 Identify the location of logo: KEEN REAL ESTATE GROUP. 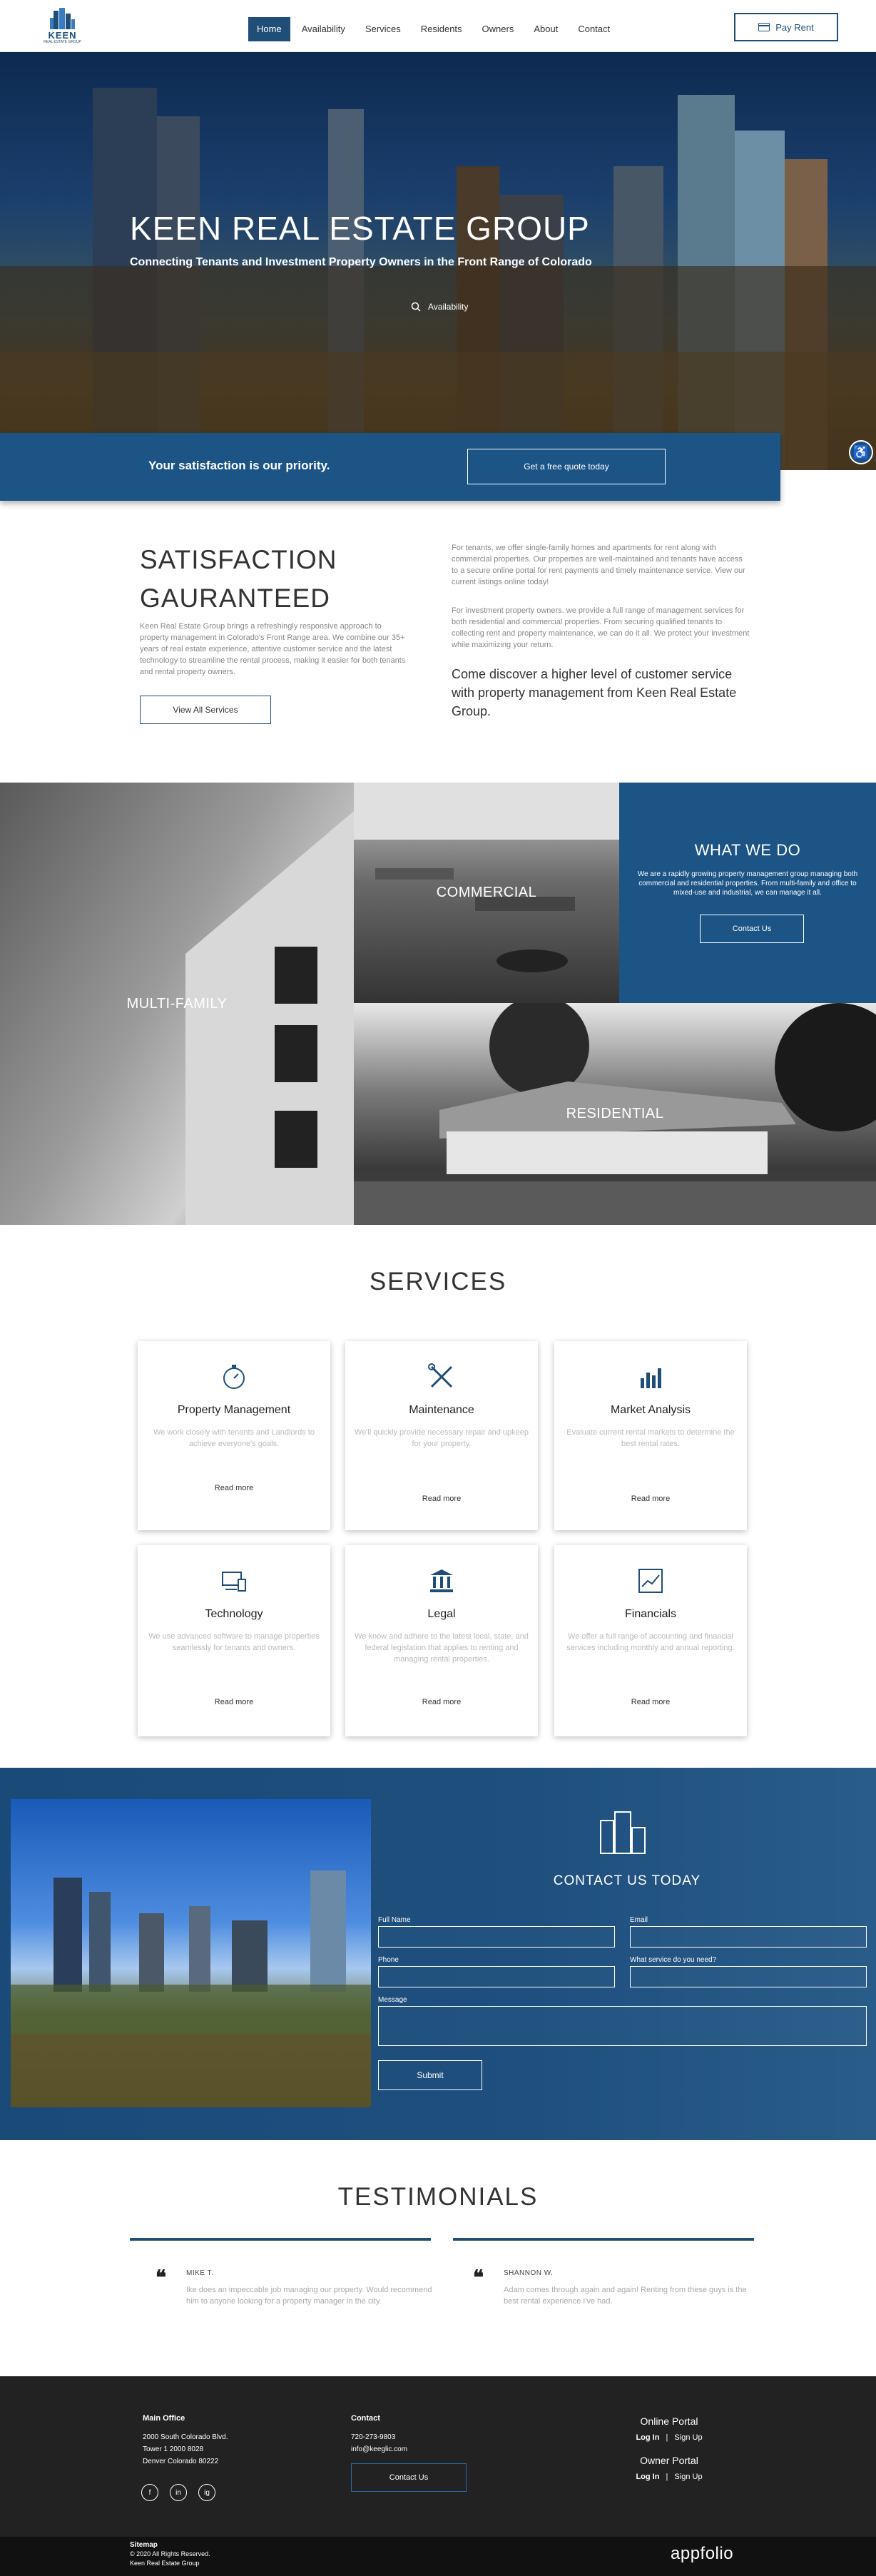
(62, 26).